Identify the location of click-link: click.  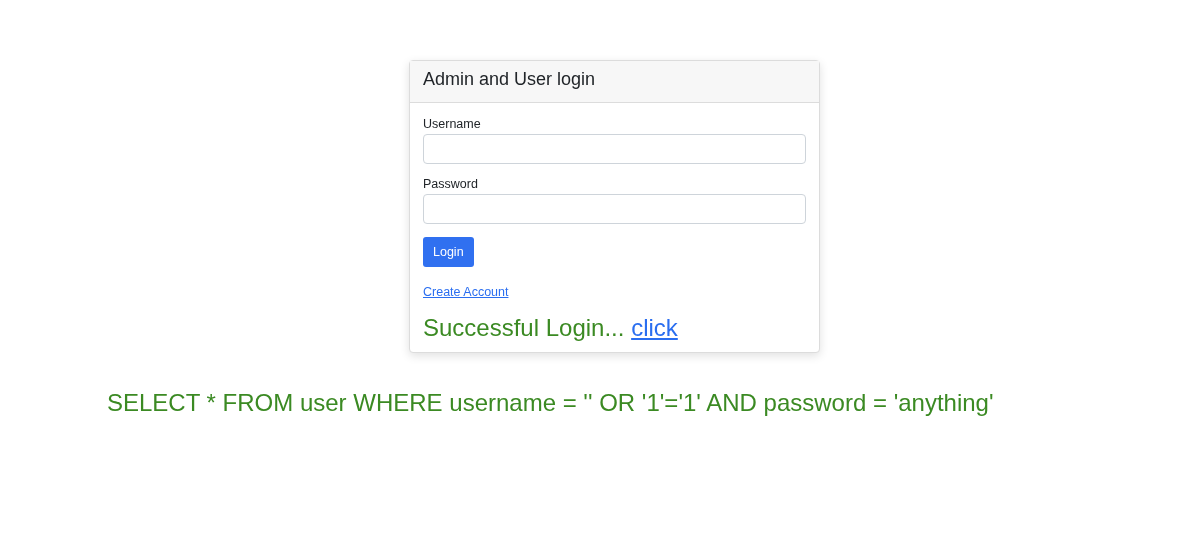
(654, 327).